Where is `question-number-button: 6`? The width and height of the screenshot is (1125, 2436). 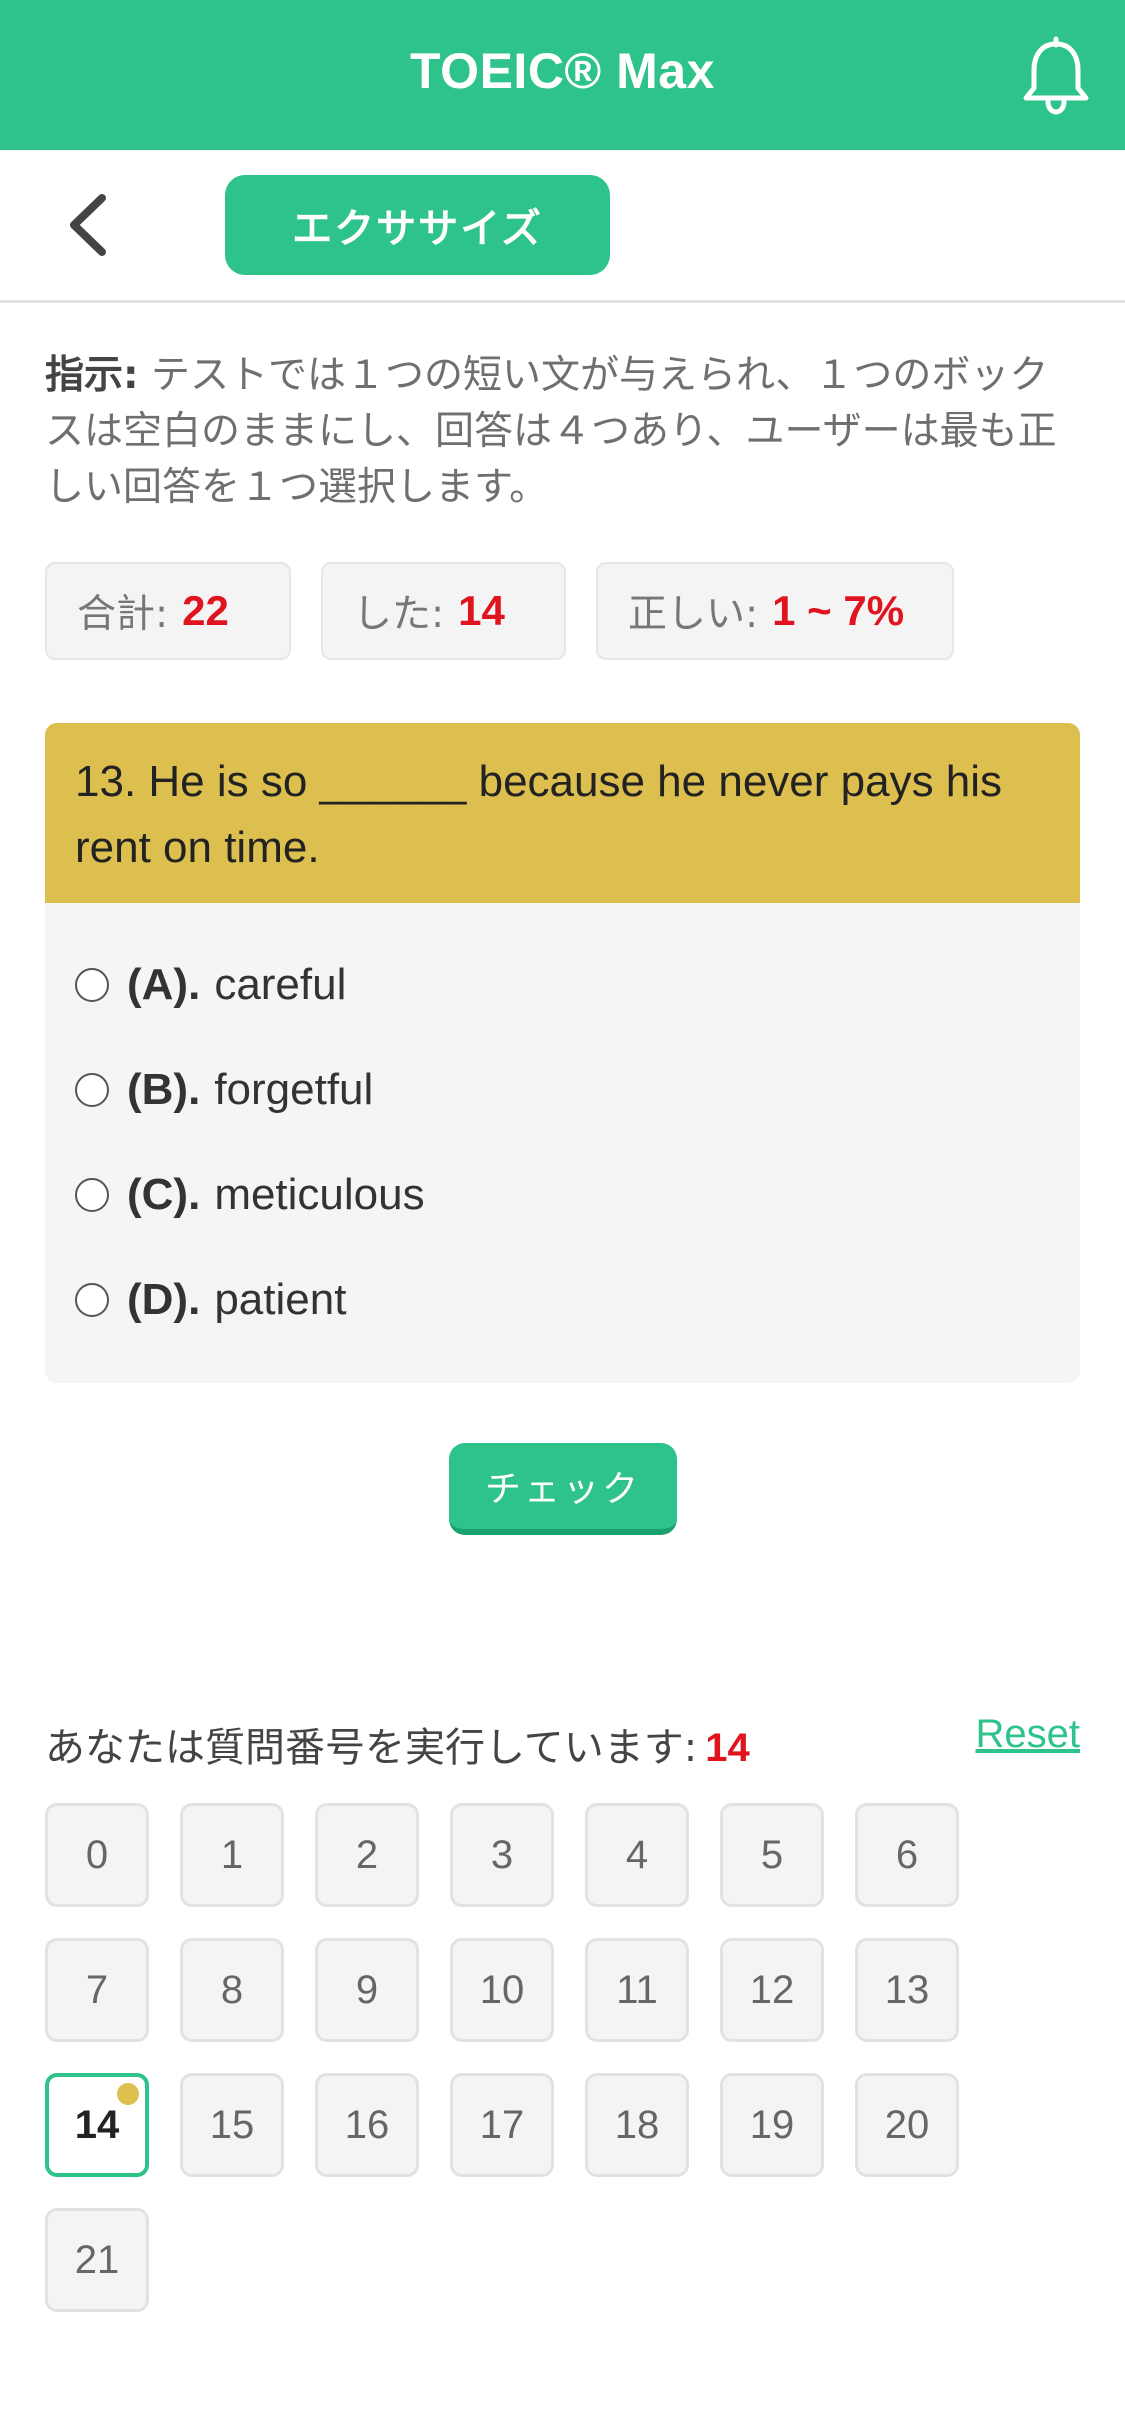 question-number-button: 6 is located at coordinates (907, 1855).